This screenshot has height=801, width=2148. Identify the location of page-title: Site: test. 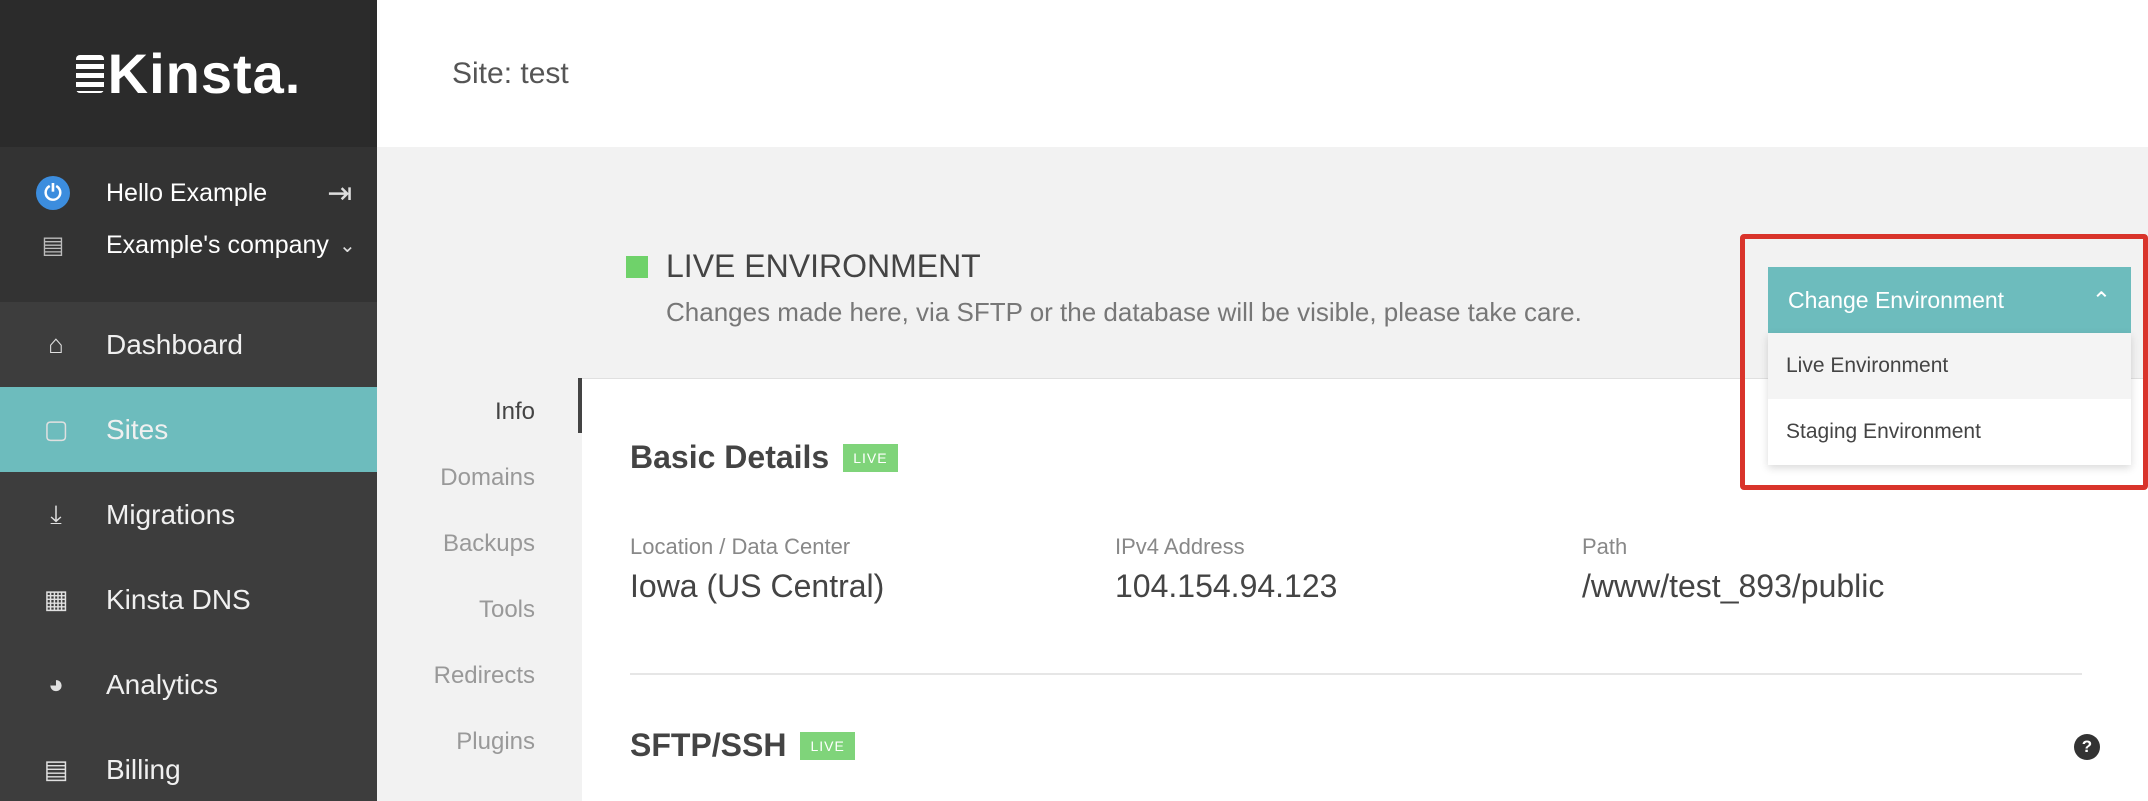
(510, 73).